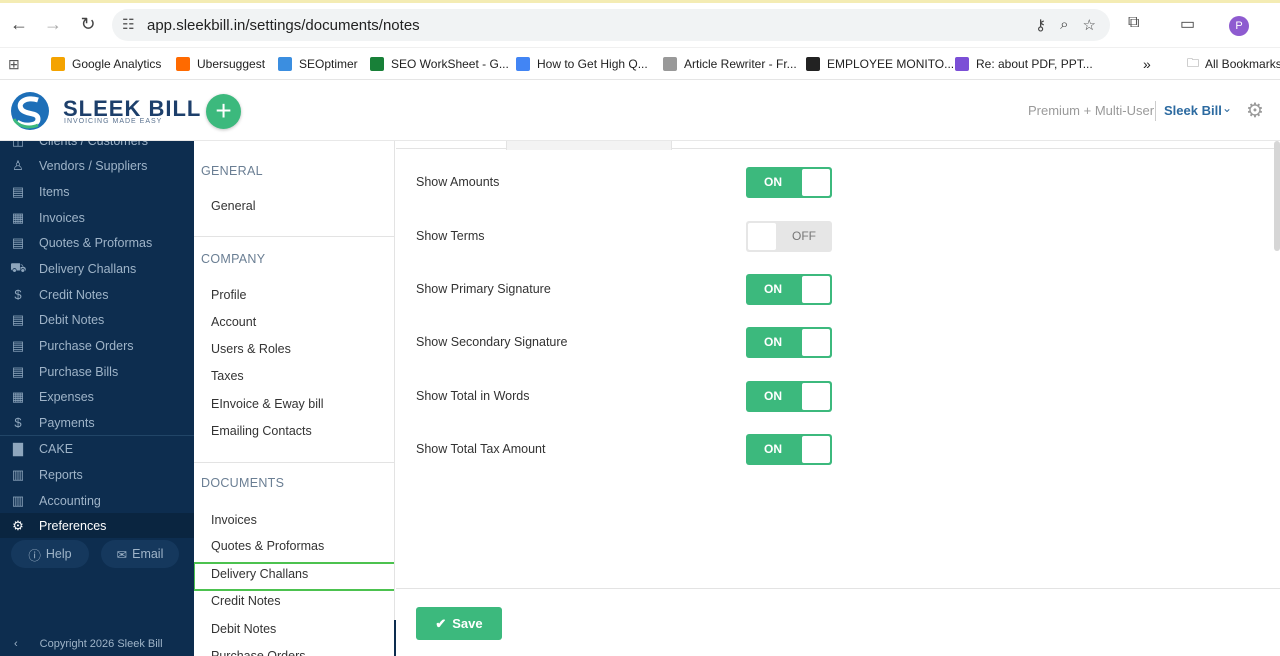 The width and height of the screenshot is (1280, 656). I want to click on zoom-icon: ⌕, so click(1064, 25).